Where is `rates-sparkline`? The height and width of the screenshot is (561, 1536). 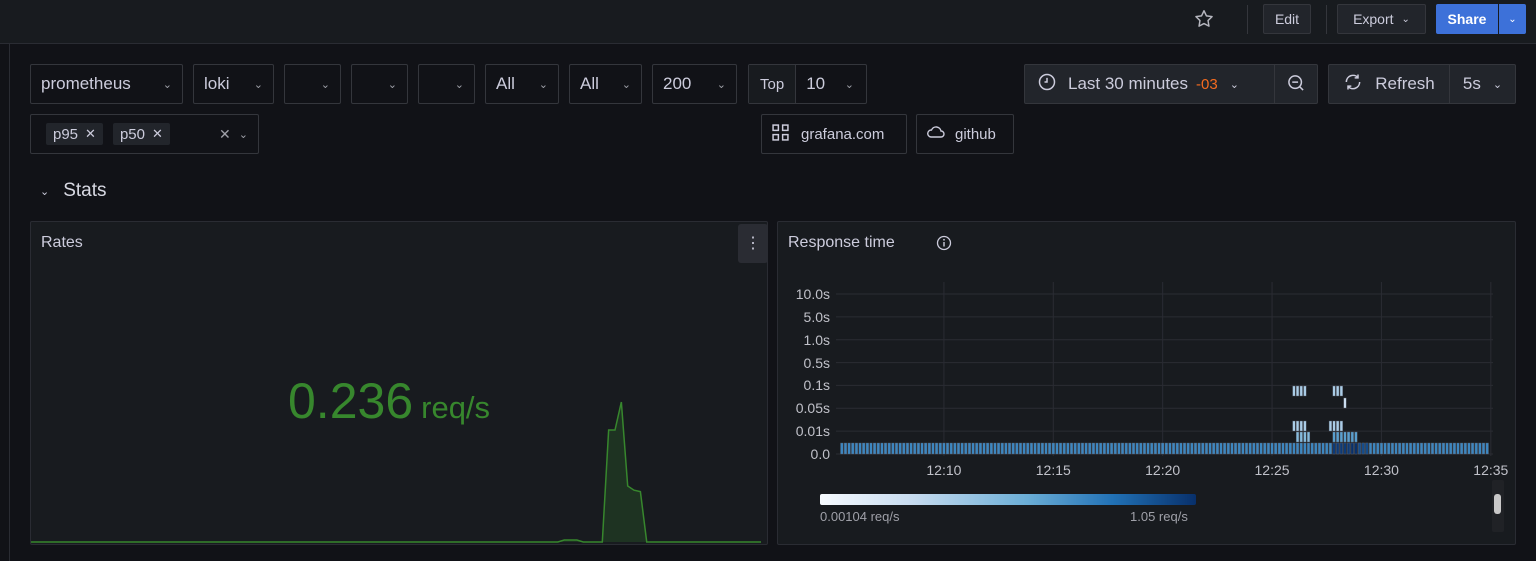
rates-sparkline is located at coordinates (396, 472).